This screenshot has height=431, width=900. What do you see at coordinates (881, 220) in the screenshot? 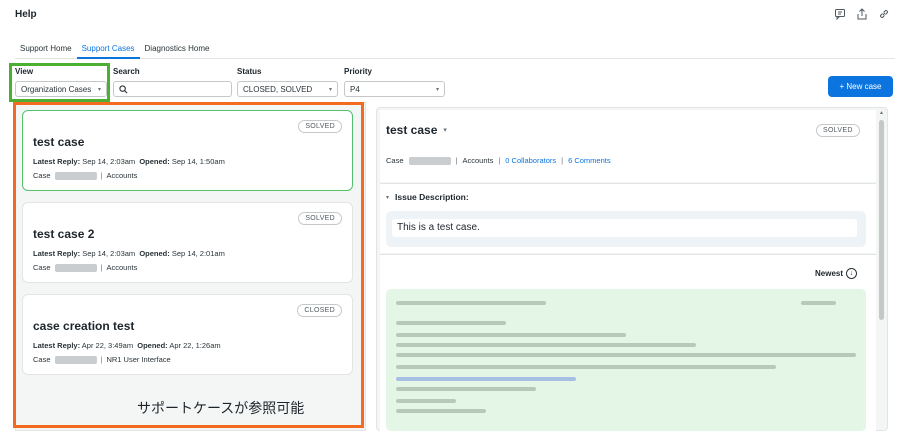
I see `scroll-thumb` at bounding box center [881, 220].